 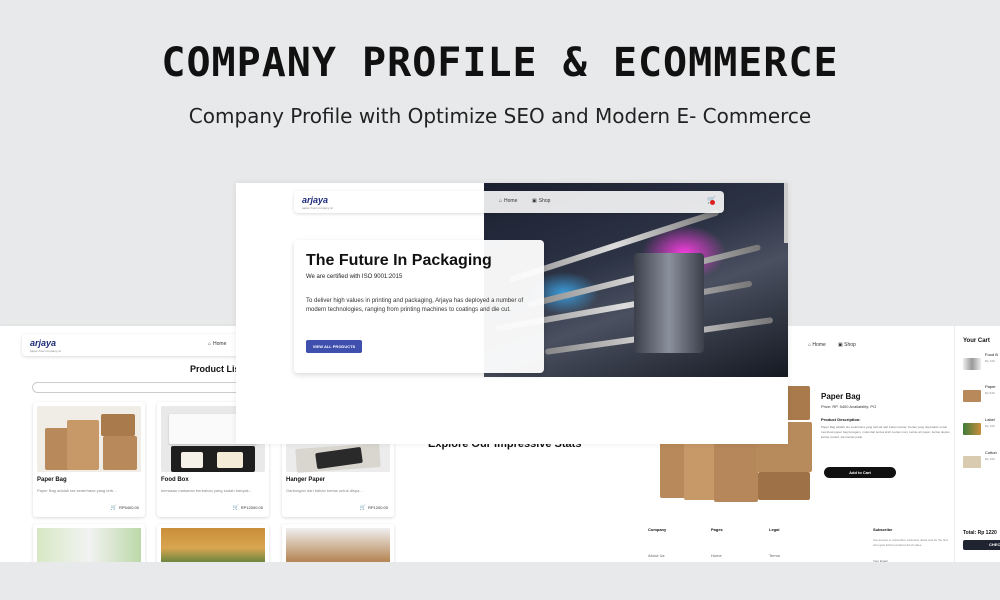 I want to click on product-name: Food Box, so click(x=175, y=480).